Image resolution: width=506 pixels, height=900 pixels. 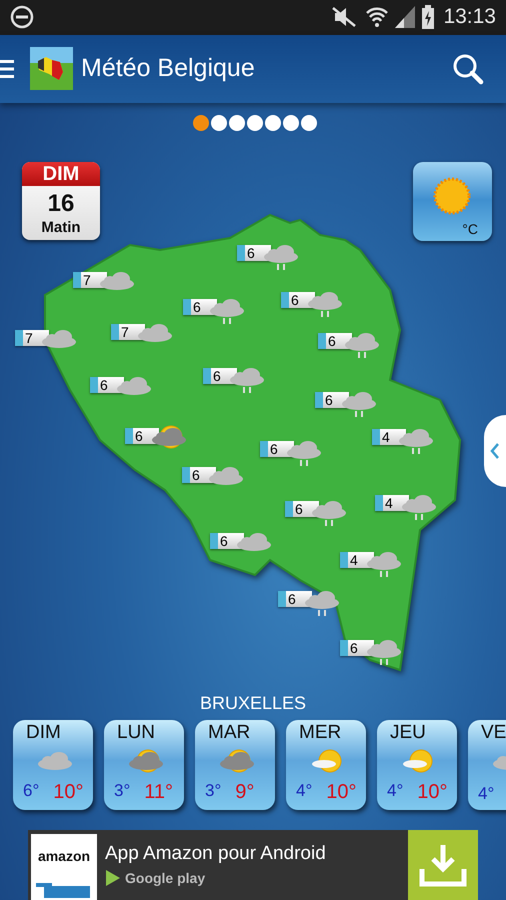 I want to click on app-logo-icon, so click(x=51, y=68).